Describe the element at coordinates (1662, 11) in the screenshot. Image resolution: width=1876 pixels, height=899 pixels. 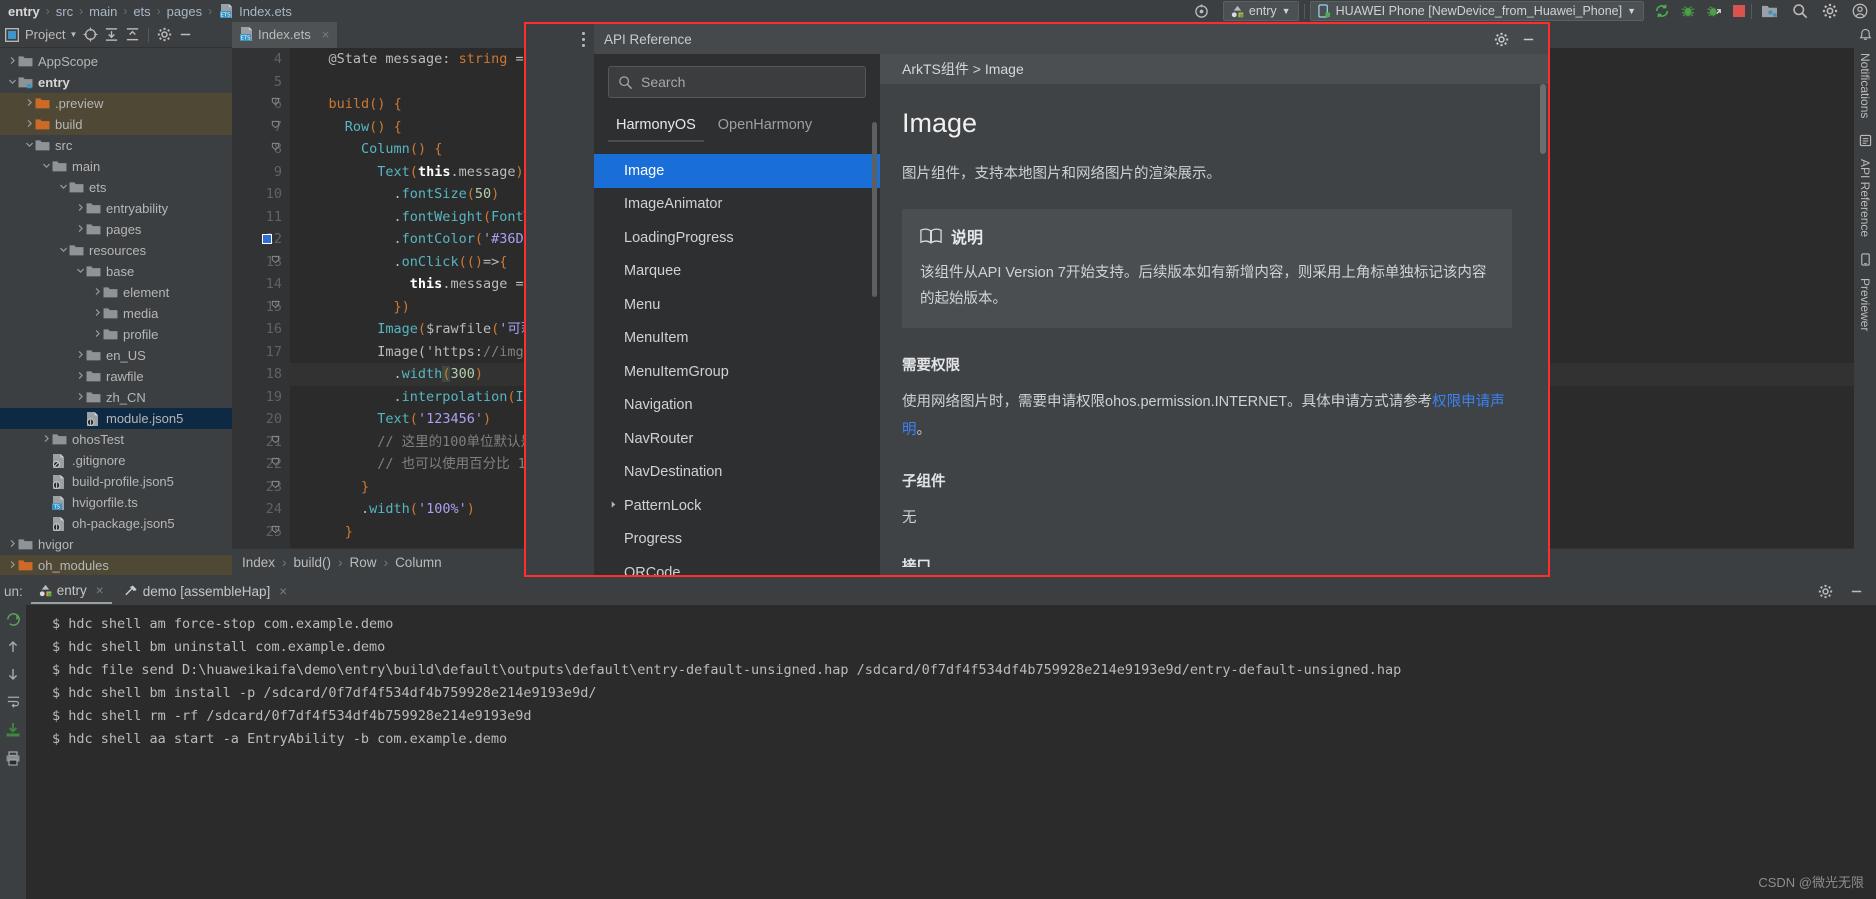
I see `sync-icon` at that location.